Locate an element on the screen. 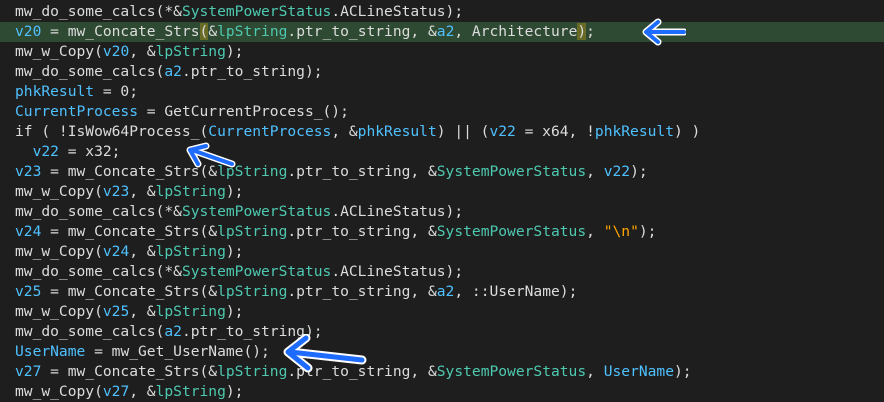 Image resolution: width=884 pixels, height=402 pixels. code-token: .ptr_to_string); is located at coordinates (252, 71).